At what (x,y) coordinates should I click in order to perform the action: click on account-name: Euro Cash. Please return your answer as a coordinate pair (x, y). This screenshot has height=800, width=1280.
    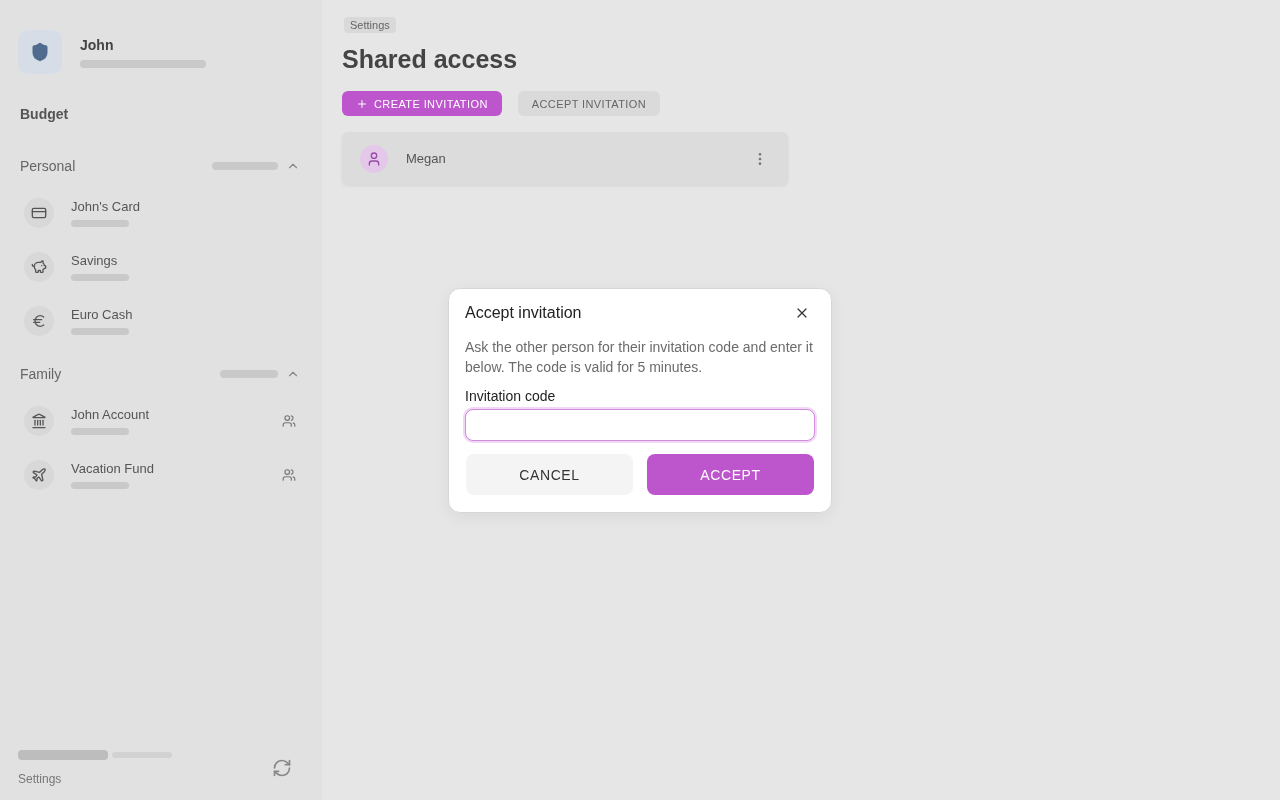
    Looking at the image, I should click on (102, 314).